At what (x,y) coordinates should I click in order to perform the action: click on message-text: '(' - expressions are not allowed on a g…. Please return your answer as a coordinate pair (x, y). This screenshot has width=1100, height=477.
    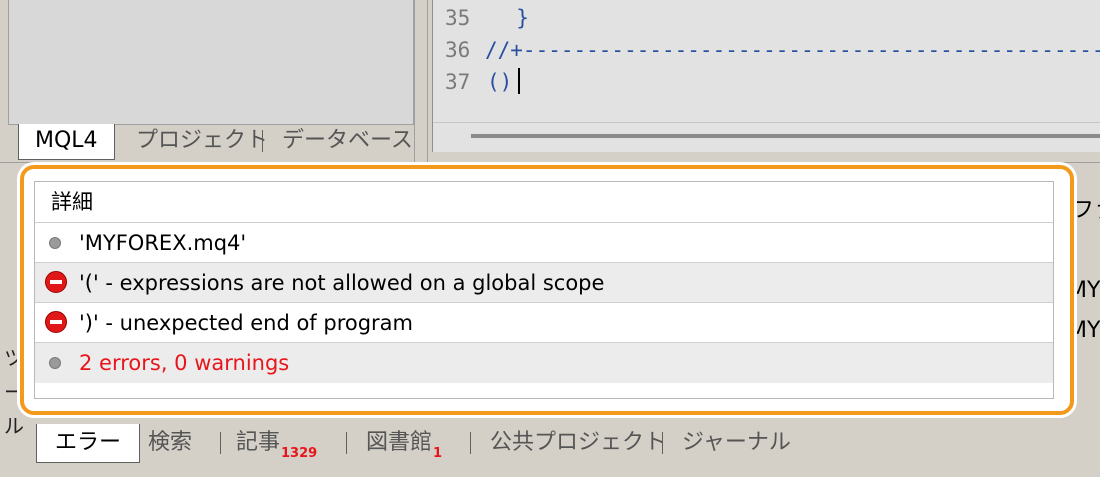
    Looking at the image, I should click on (342, 283).